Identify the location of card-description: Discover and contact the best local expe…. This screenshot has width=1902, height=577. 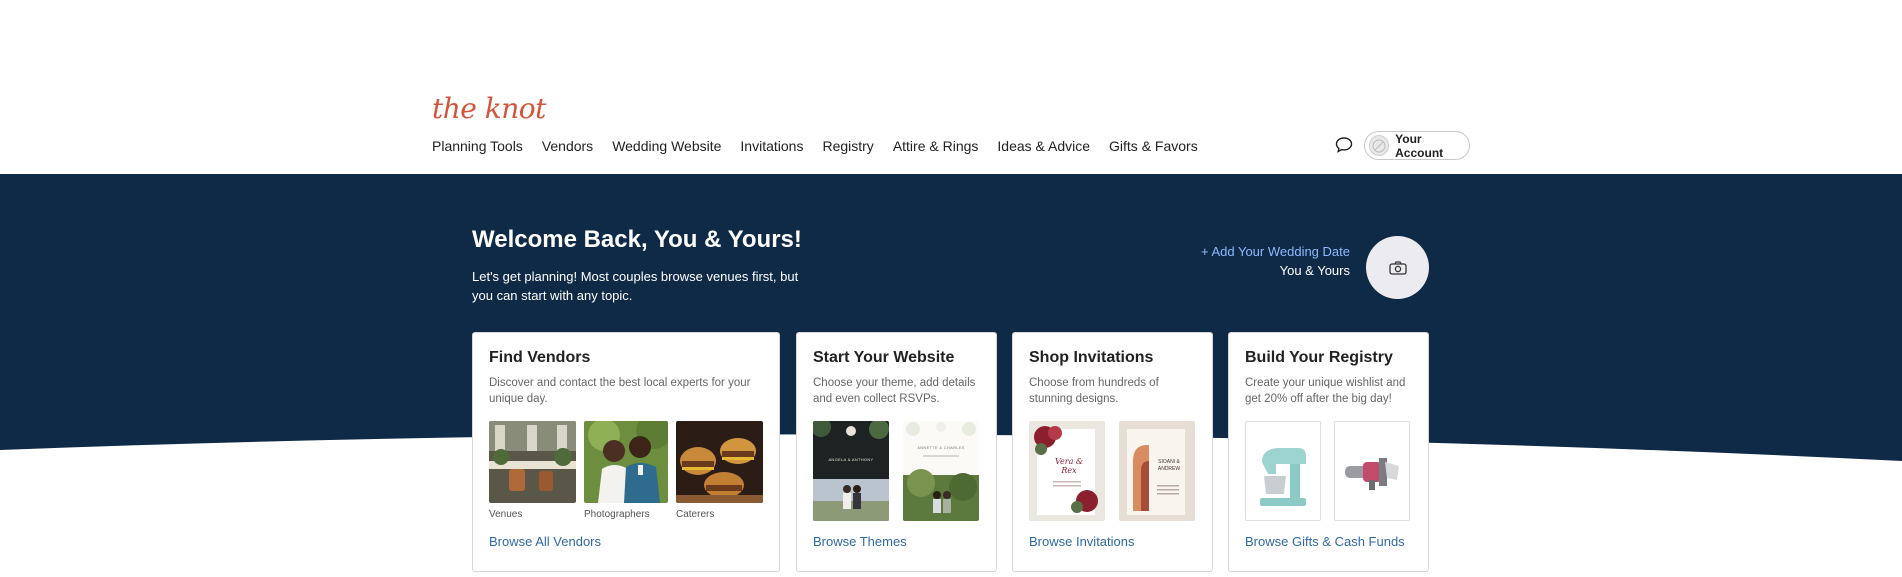
(620, 391).